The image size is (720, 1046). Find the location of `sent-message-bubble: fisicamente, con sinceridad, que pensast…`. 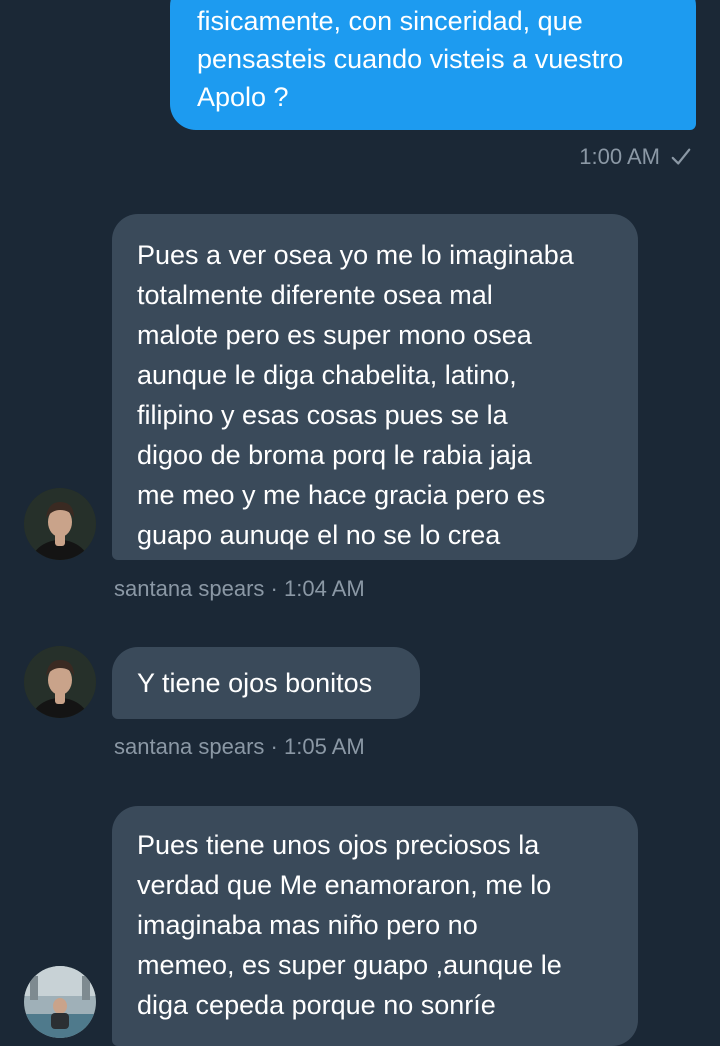

sent-message-bubble: fisicamente, con sinceridad, que pensast… is located at coordinates (433, 65).